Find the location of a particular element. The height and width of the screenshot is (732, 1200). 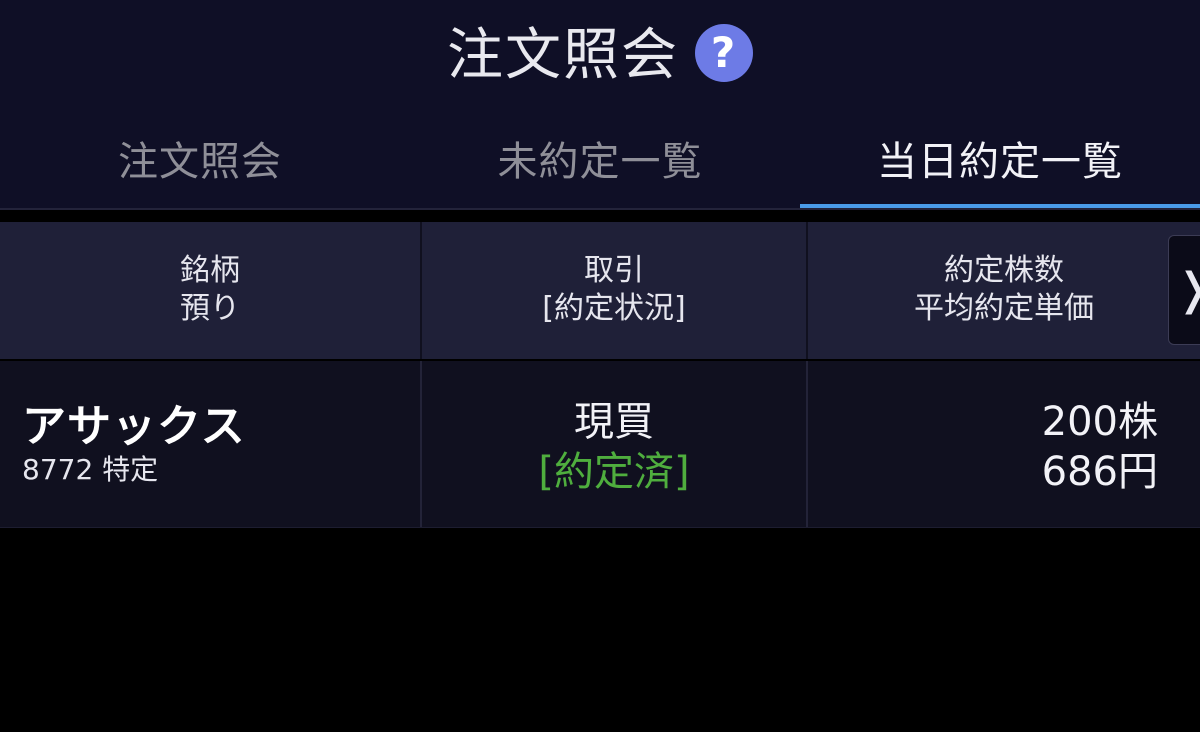

stock-name: アサックス is located at coordinates (134, 426).